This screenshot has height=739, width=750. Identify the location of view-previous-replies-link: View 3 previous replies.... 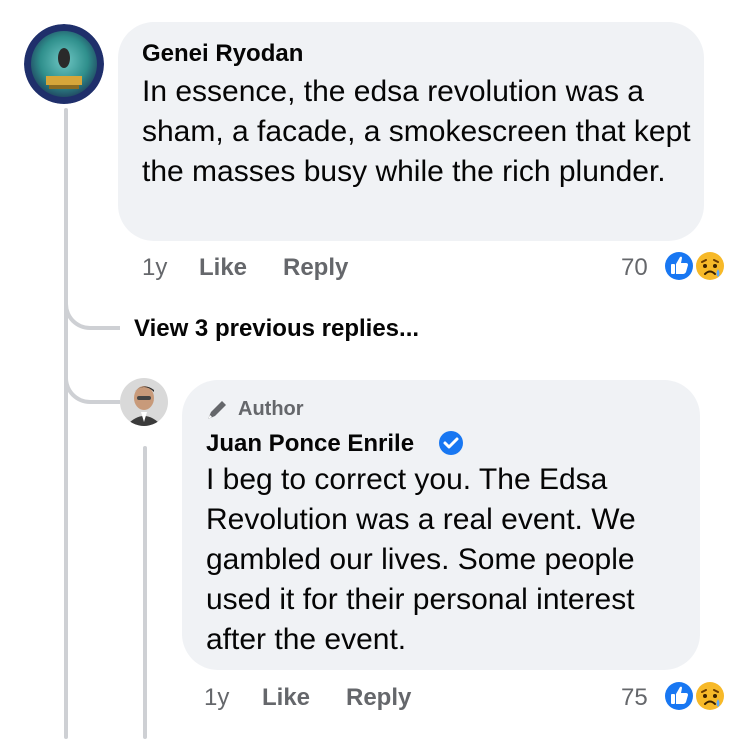
(276, 329).